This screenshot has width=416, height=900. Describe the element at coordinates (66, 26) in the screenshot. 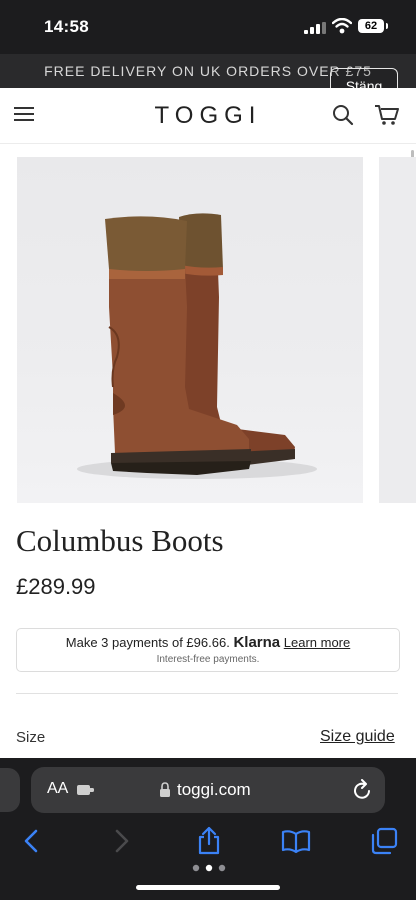

I see `status-time: 14:58` at that location.